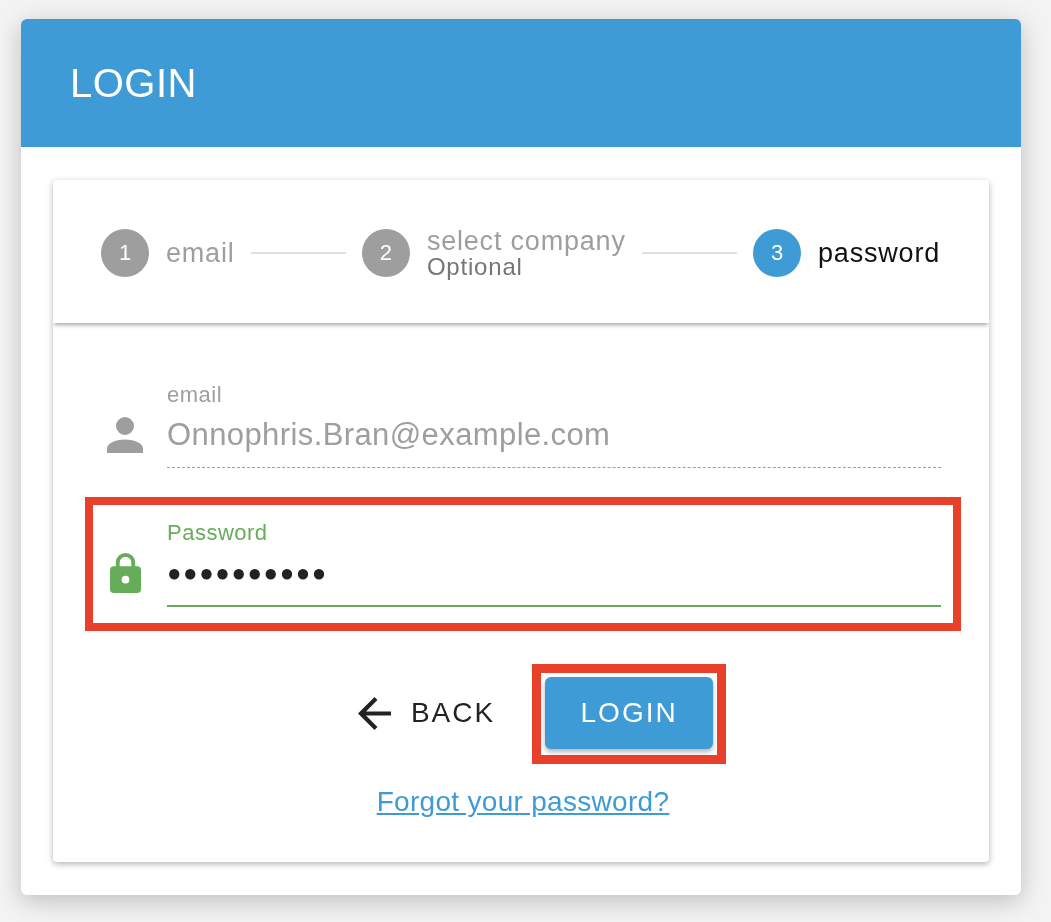  I want to click on page-title: LOGIN, so click(133, 83).